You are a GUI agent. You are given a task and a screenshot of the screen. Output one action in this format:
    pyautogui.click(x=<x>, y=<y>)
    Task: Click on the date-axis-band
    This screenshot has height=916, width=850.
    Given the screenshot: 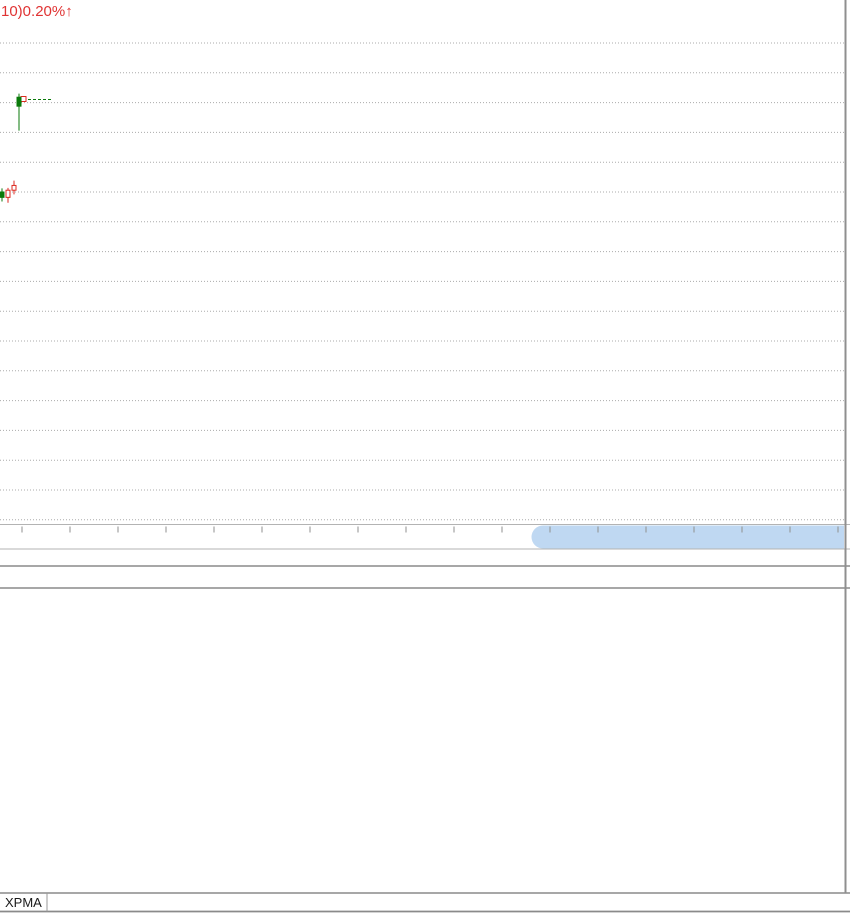 What is the action you would take?
    pyautogui.click(x=425, y=537)
    